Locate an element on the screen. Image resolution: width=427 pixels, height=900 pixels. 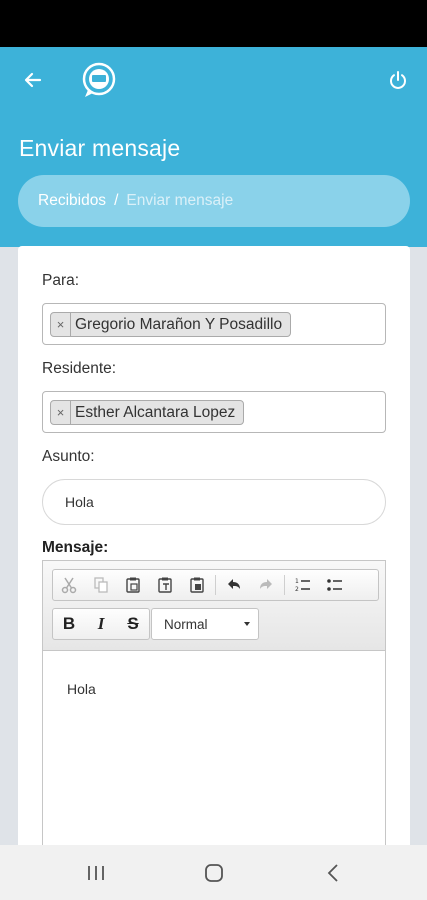
svg-text: 1 is located at coordinates (297, 581).